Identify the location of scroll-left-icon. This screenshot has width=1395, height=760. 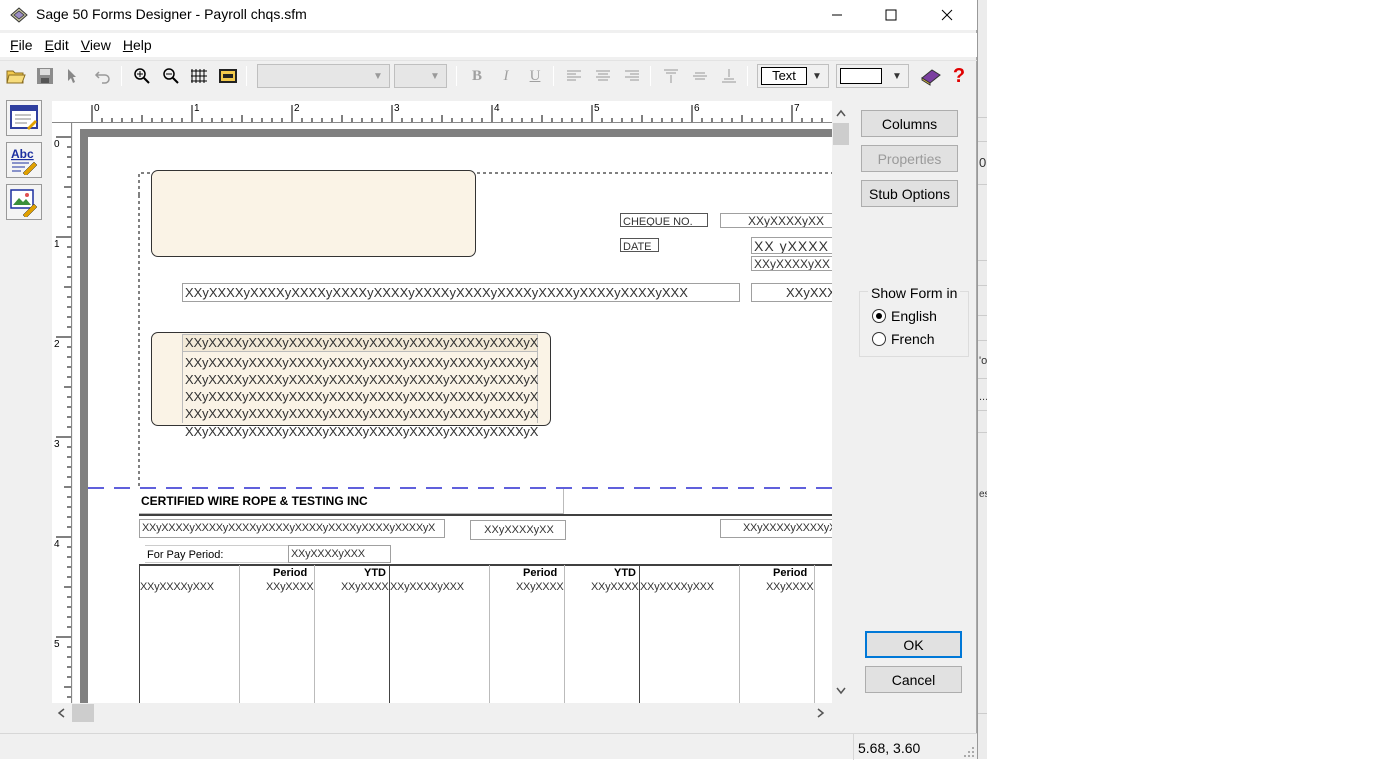
(61, 713).